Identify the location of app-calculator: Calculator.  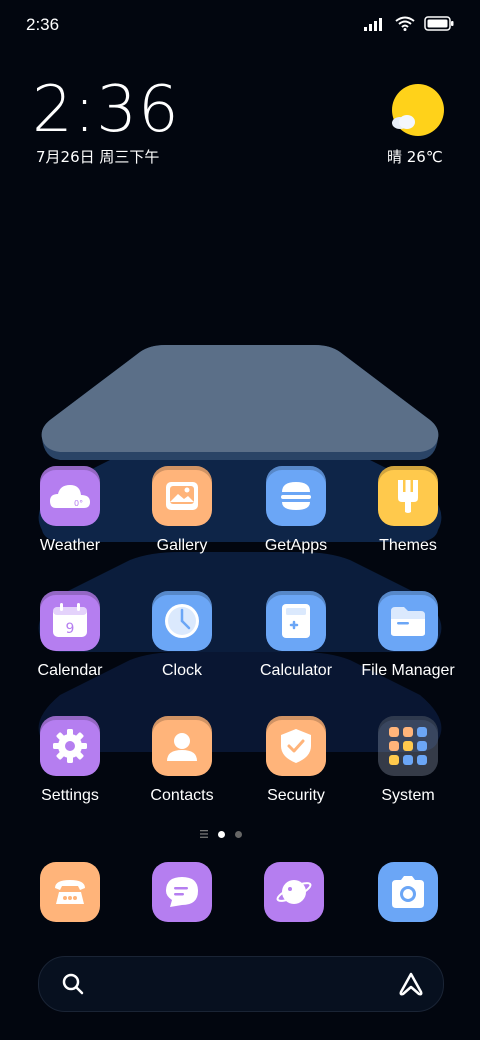
(296, 646).